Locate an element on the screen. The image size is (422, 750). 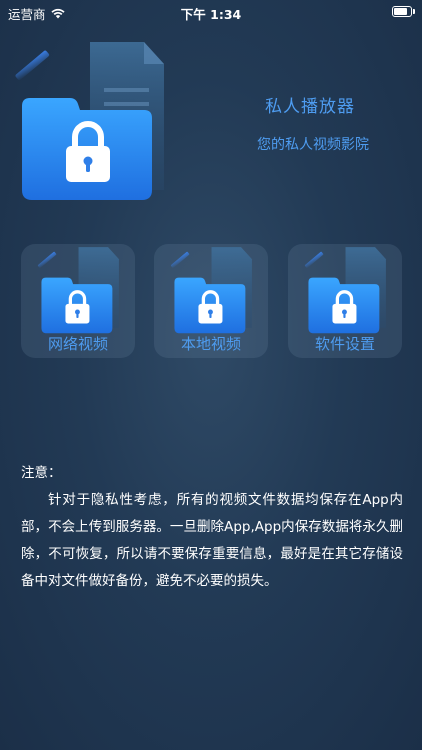
tile-label: 本地视频 is located at coordinates (210, 344).